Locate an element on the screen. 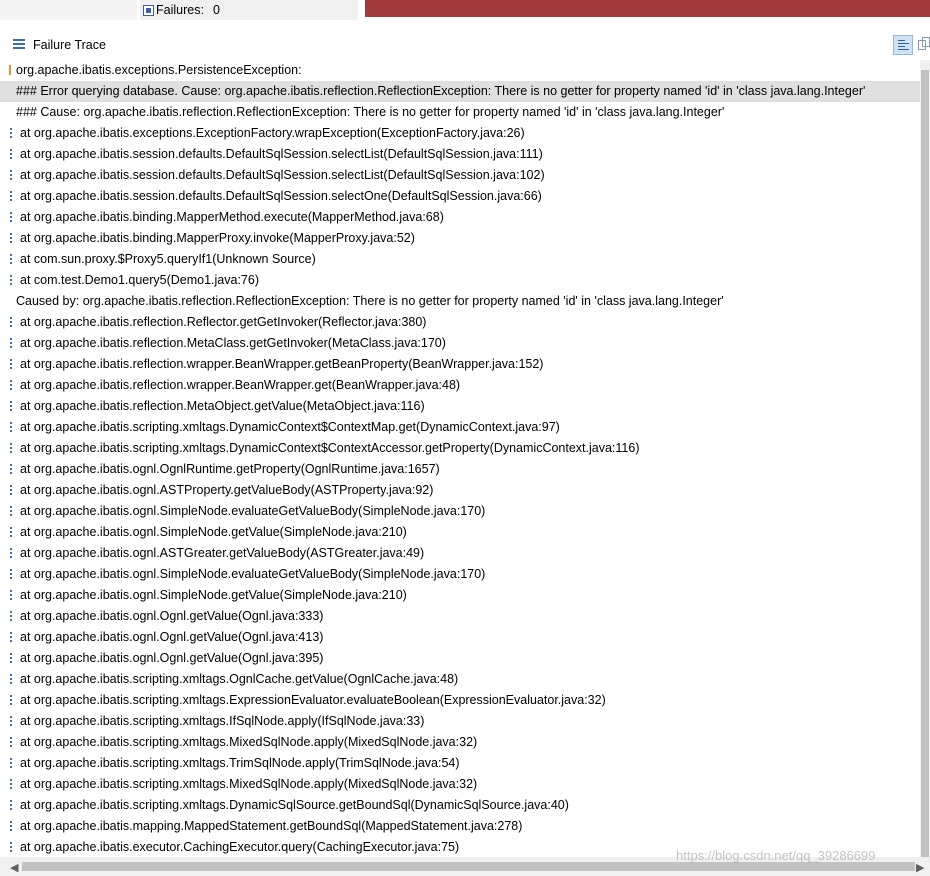 The image size is (930, 876). stack-frame-row: at com.test.Demo1.query5(Demo1.java:76) is located at coordinates (460, 280).